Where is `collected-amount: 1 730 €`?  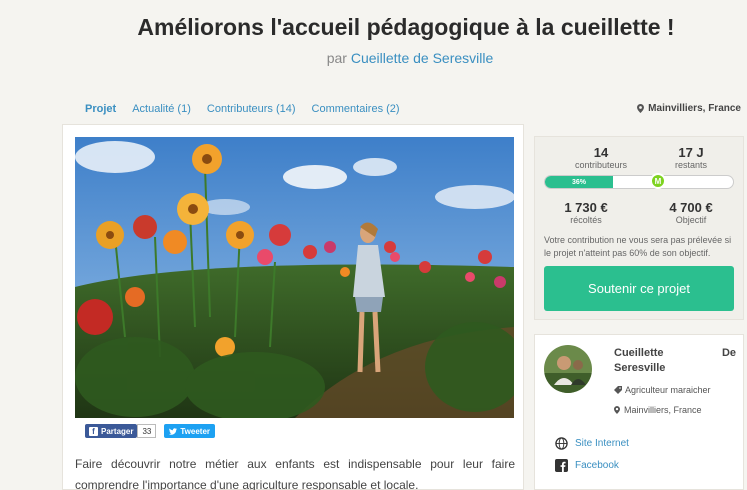 collected-amount: 1 730 € is located at coordinates (586, 207).